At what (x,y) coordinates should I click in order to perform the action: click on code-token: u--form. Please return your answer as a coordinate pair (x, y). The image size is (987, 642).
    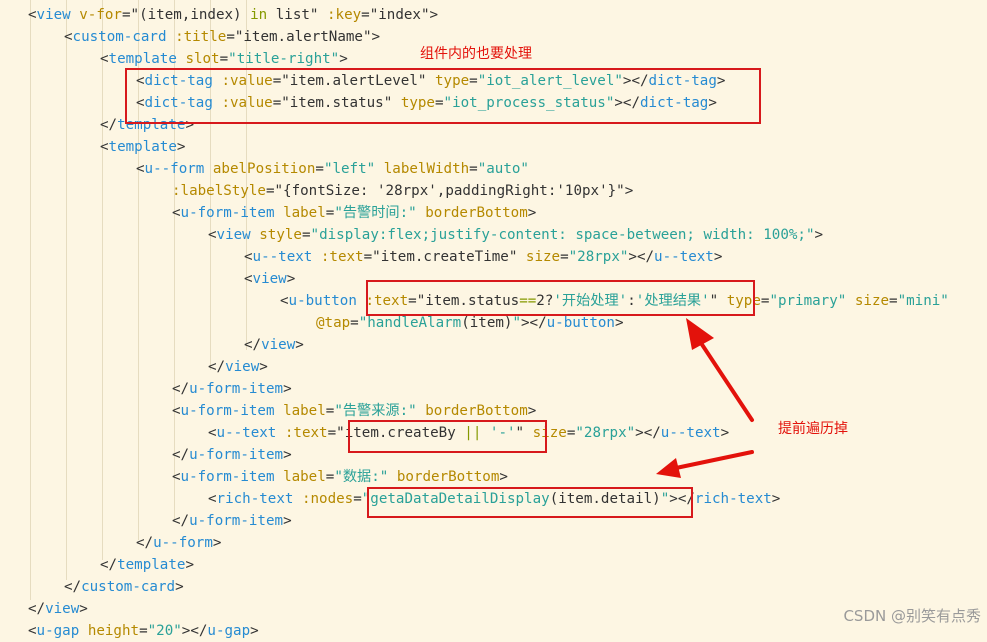
    Looking at the image, I should click on (183, 543).